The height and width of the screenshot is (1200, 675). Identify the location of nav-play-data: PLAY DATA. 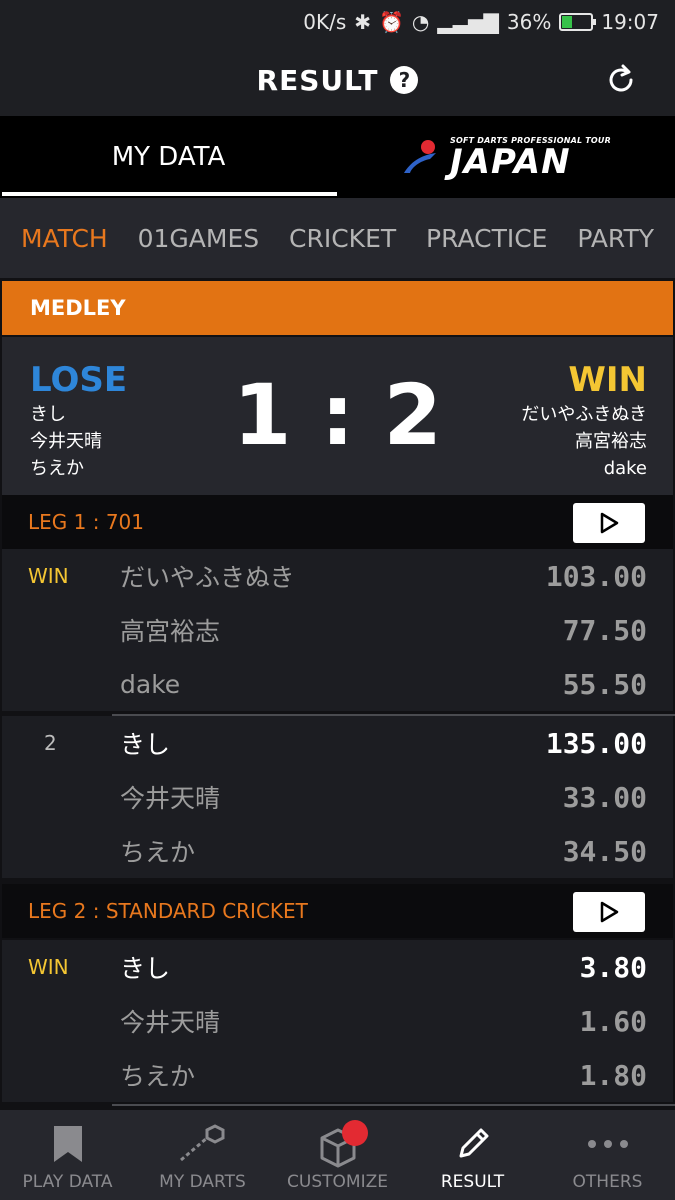
(67, 1155).